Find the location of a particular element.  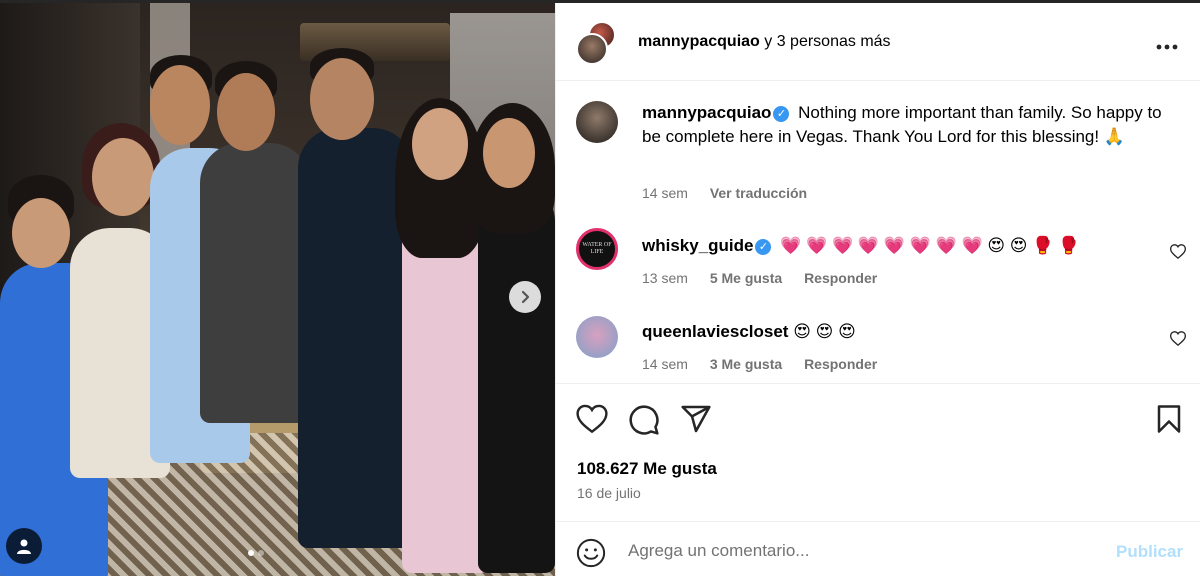

more-options-button is located at coordinates (1167, 44).